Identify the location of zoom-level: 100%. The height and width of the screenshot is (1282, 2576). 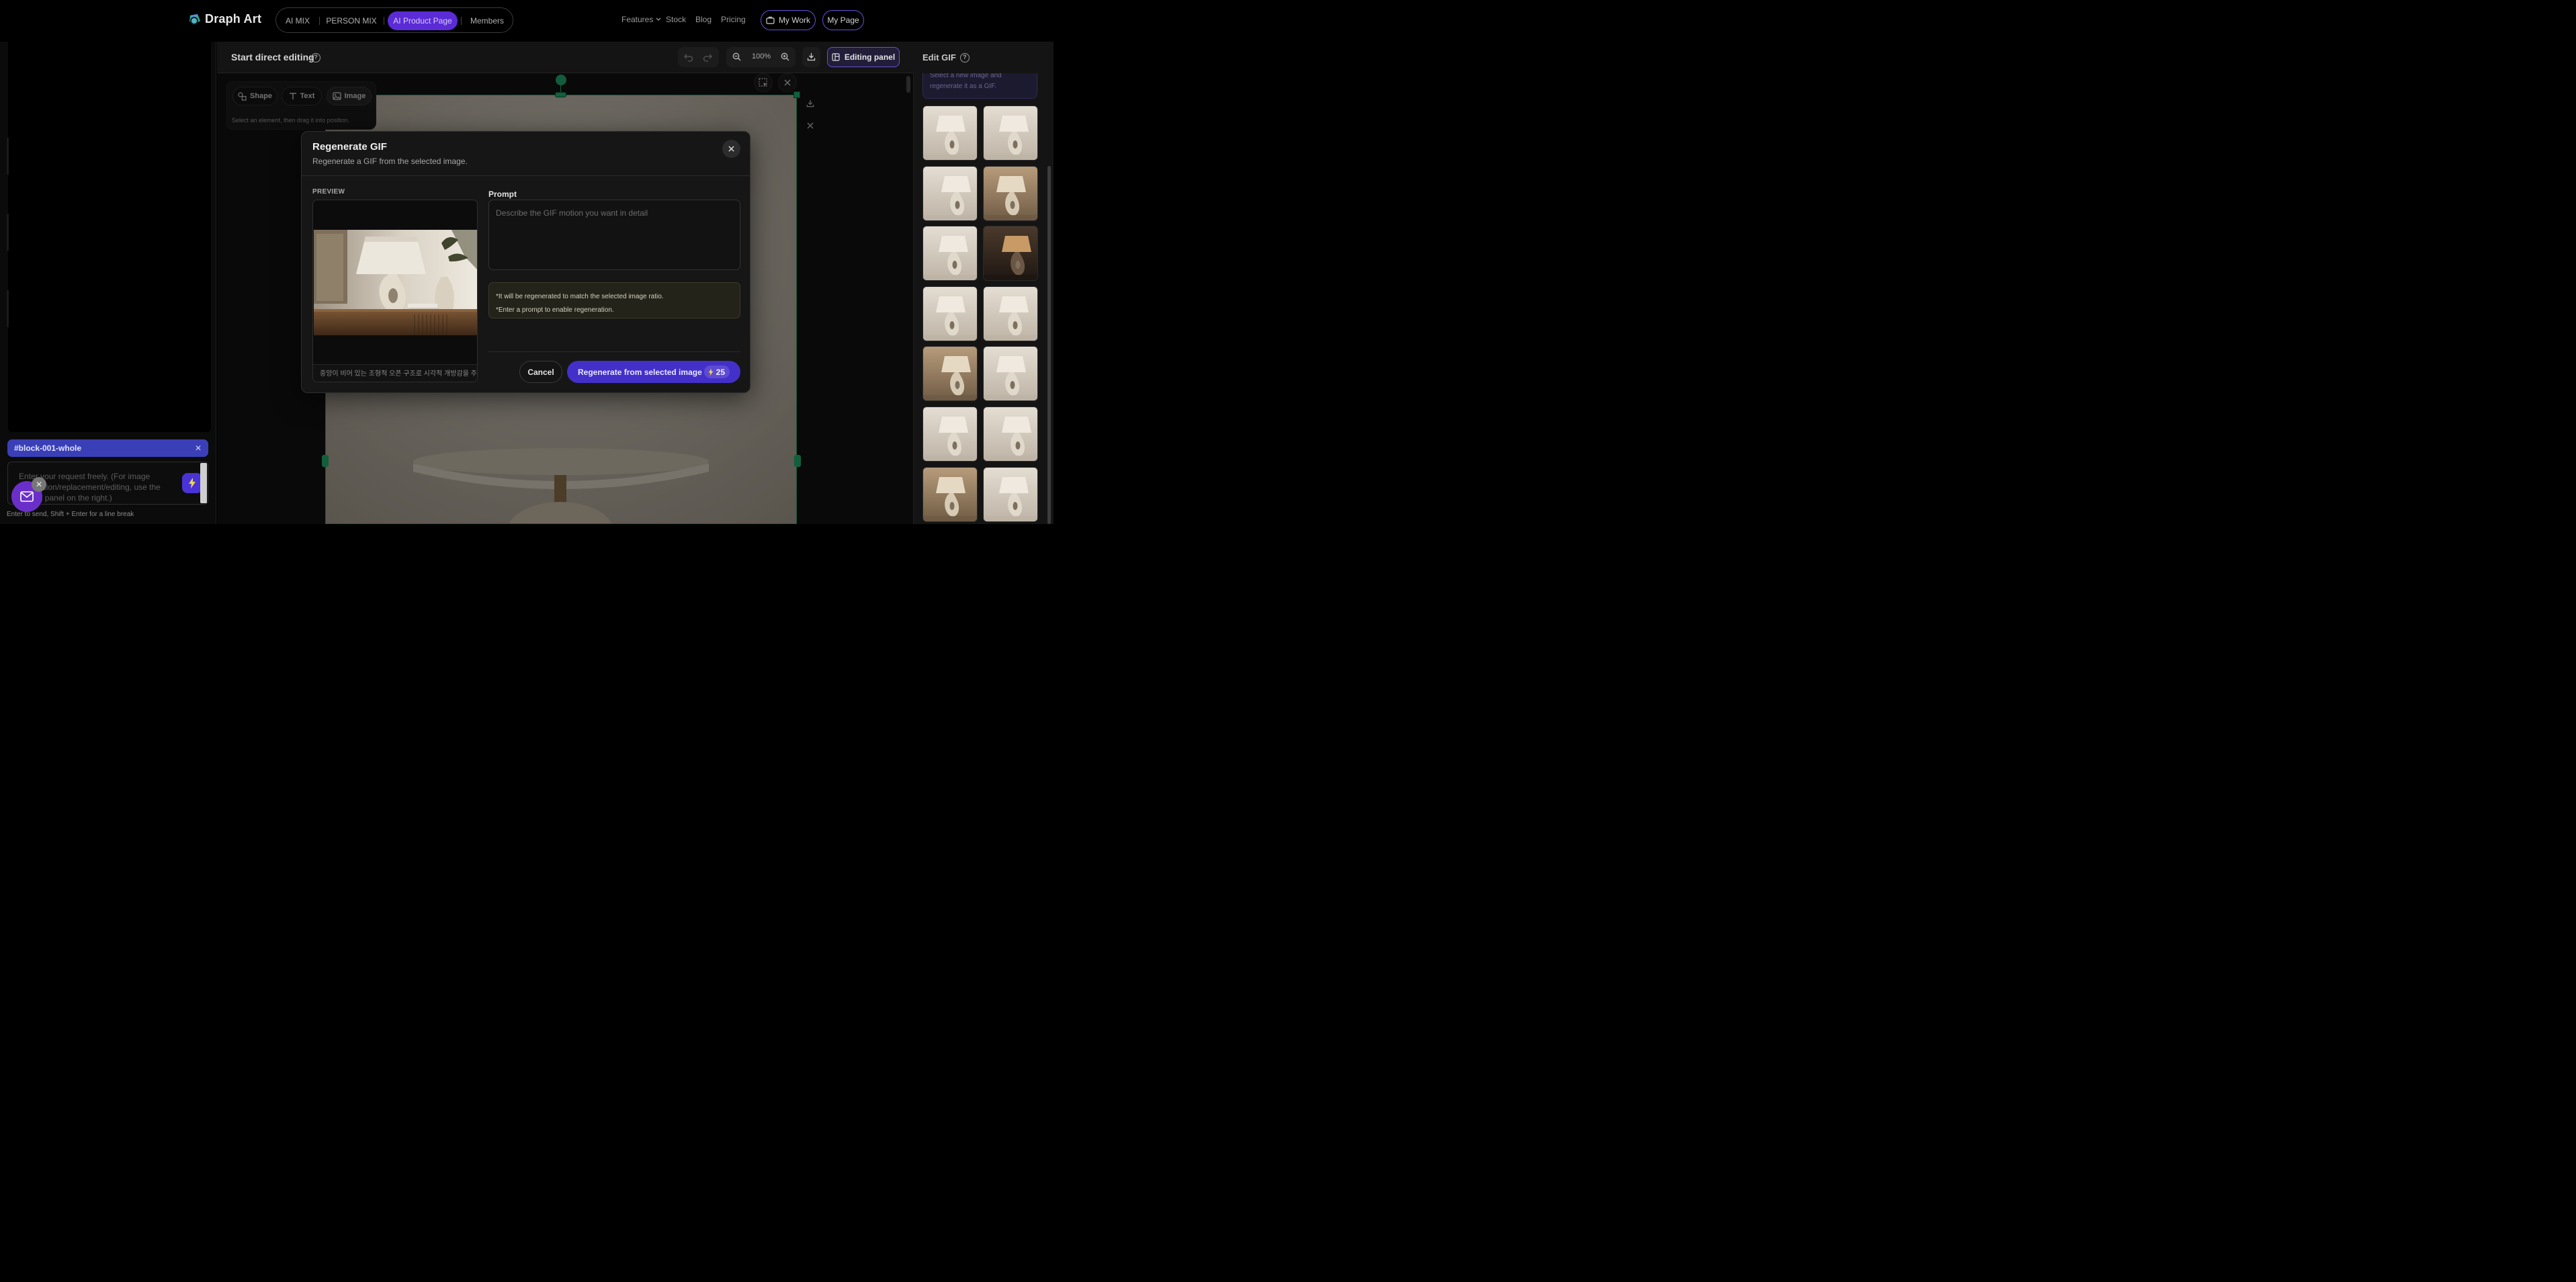
(761, 56).